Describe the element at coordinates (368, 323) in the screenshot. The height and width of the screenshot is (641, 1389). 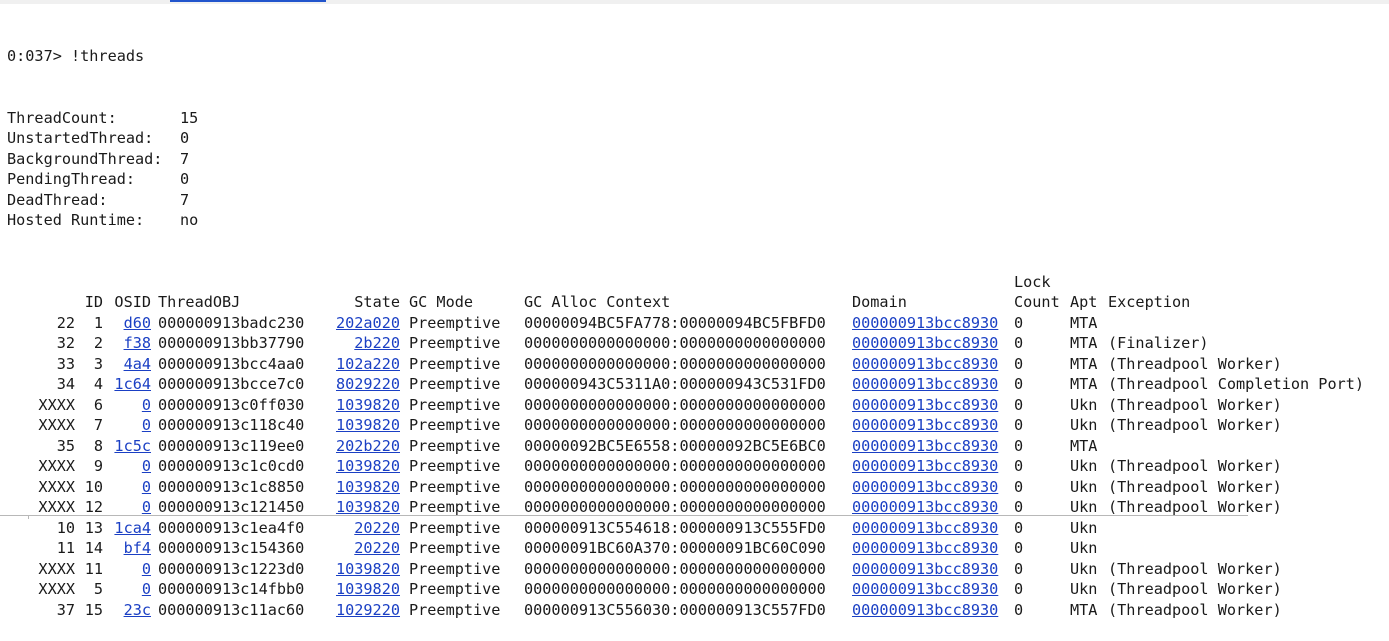
I see `state-link: 202a020` at that location.